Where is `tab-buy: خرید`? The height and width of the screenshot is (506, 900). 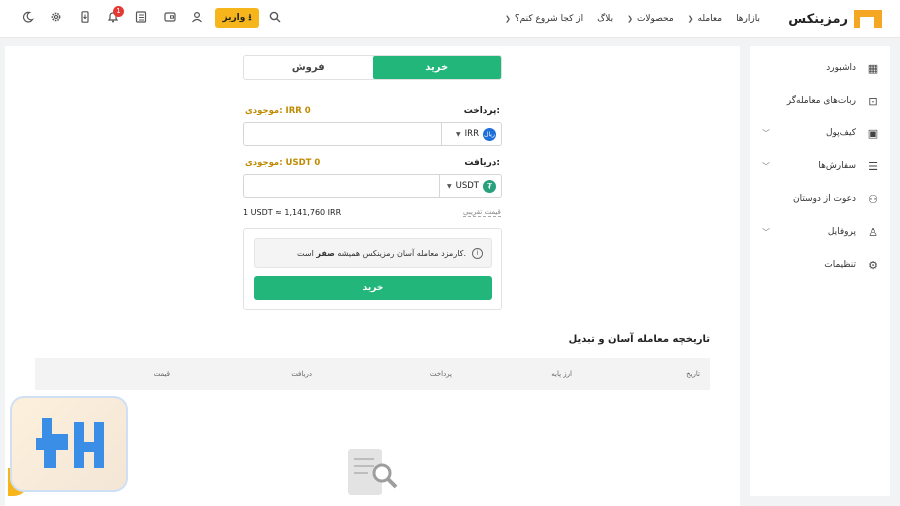
tab-buy: خرید is located at coordinates (436, 67).